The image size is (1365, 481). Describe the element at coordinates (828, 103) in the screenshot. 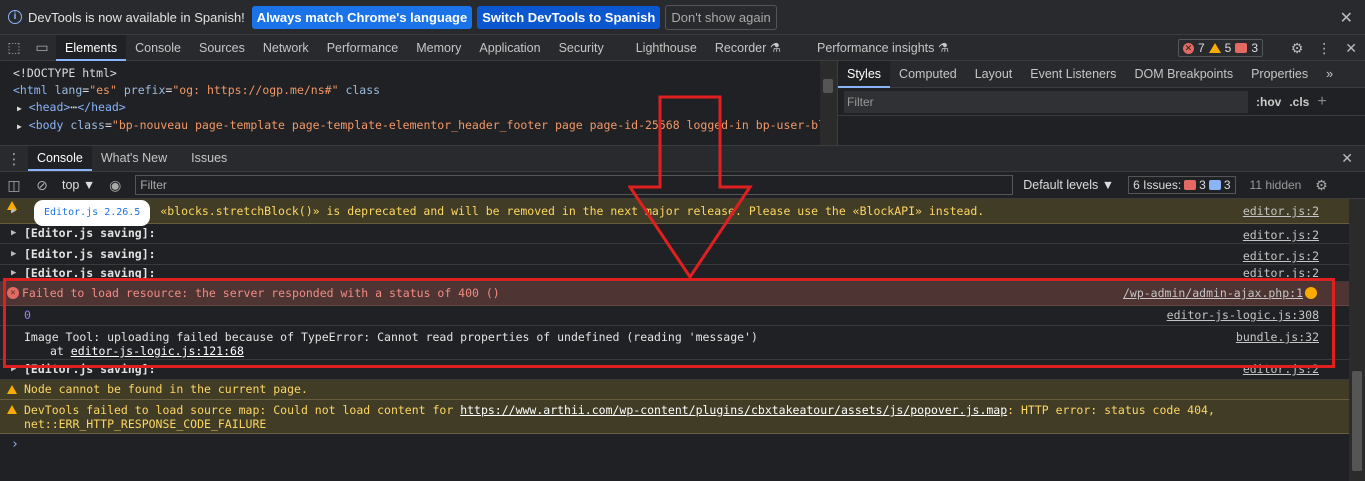

I see `elements-scrollbar` at that location.